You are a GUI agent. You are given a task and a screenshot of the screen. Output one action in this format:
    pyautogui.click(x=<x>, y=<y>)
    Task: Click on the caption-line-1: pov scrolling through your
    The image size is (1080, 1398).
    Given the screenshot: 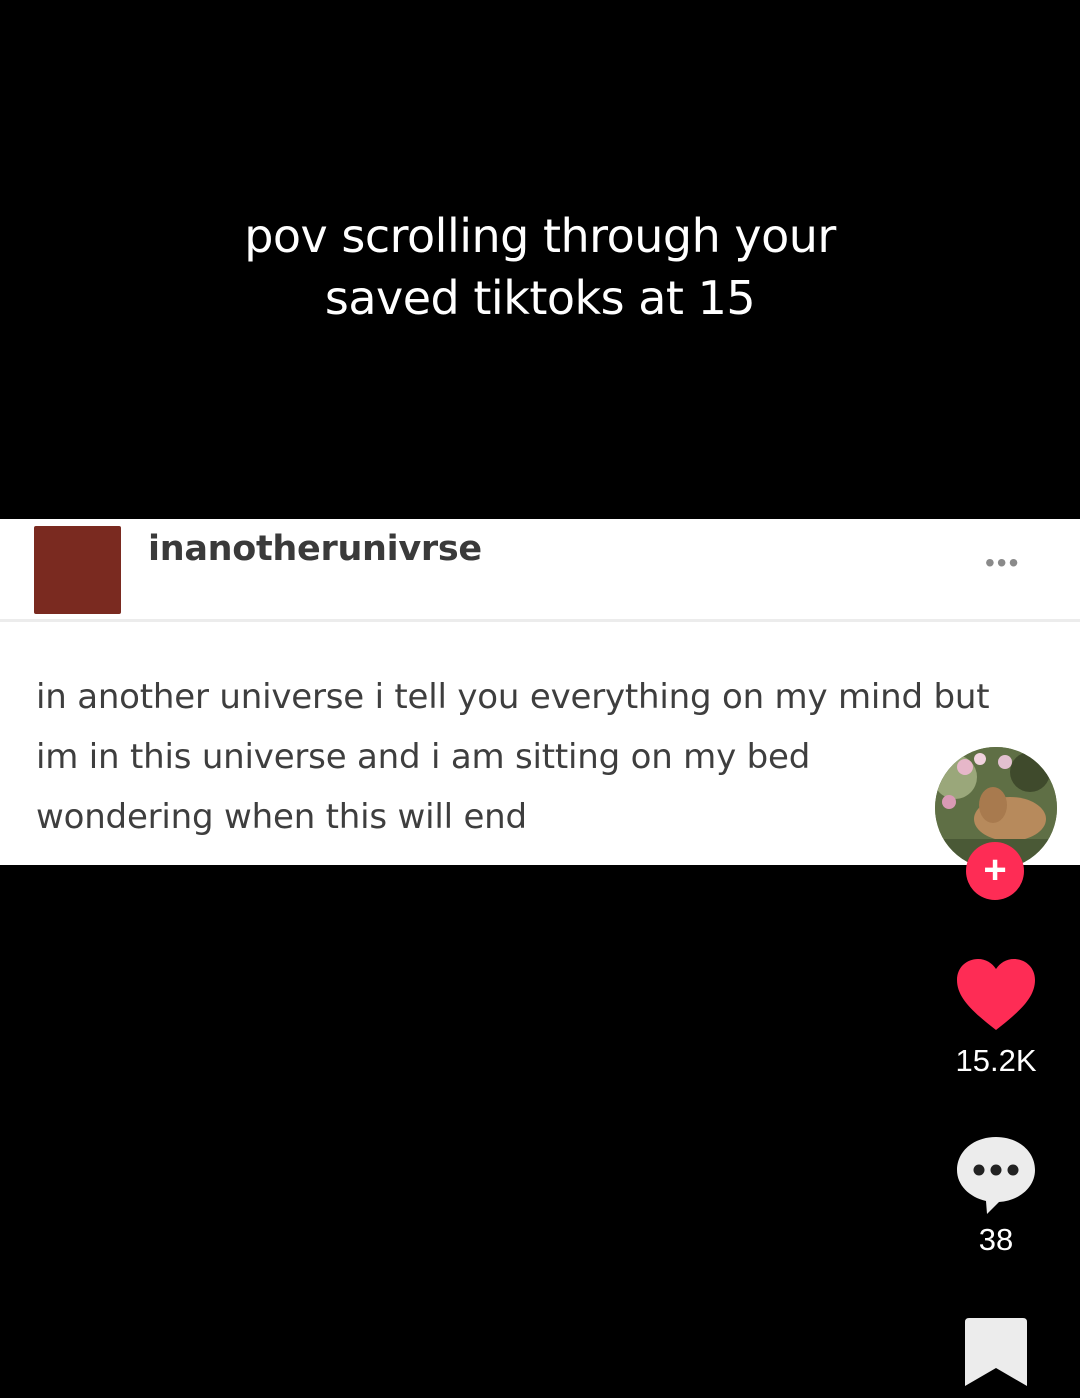 What is the action you would take?
    pyautogui.click(x=540, y=236)
    